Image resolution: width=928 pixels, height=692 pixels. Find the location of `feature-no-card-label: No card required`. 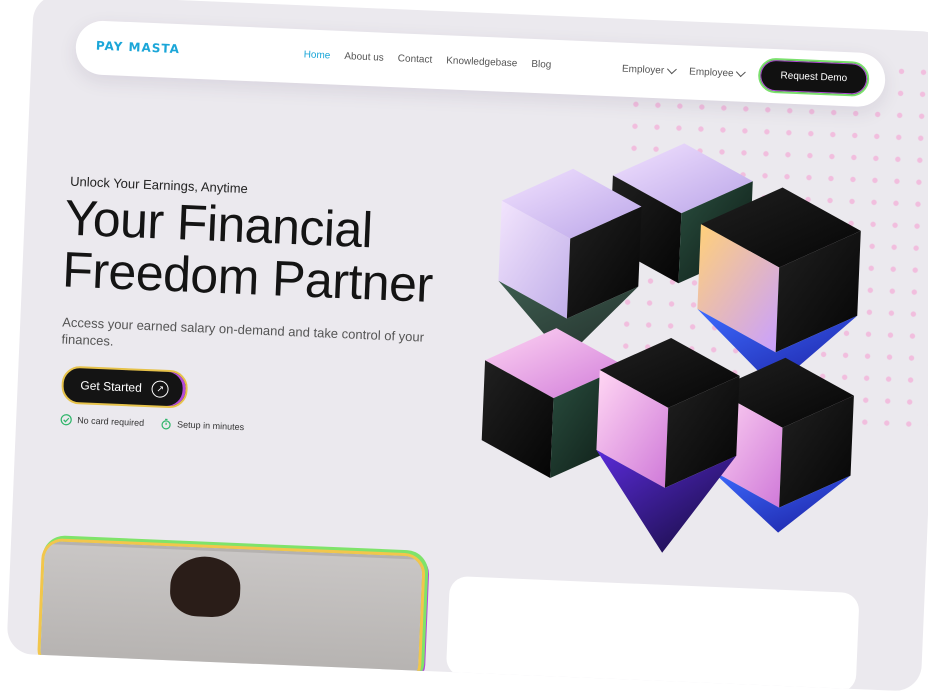

feature-no-card-label: No card required is located at coordinates (110, 421).